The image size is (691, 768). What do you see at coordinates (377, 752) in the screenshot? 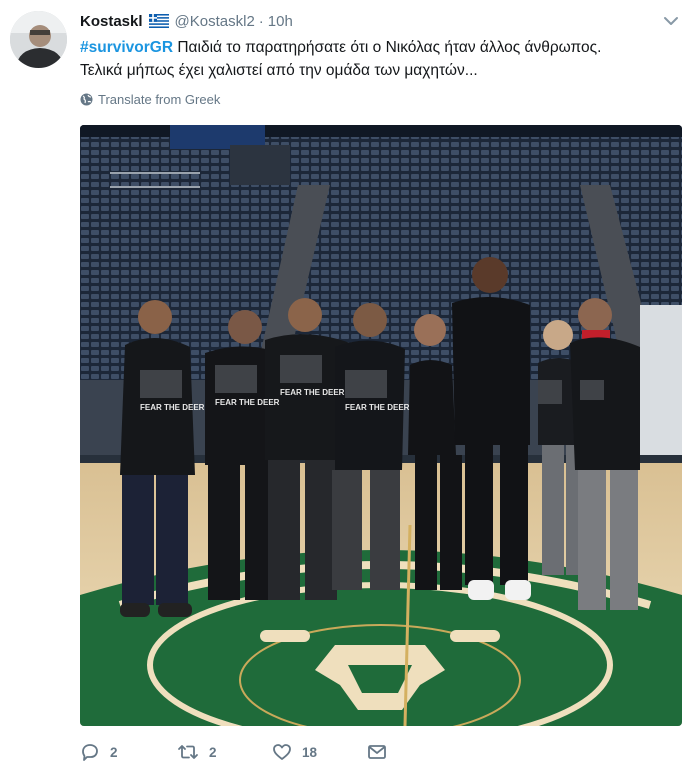
I see `envelope-icon` at bounding box center [377, 752].